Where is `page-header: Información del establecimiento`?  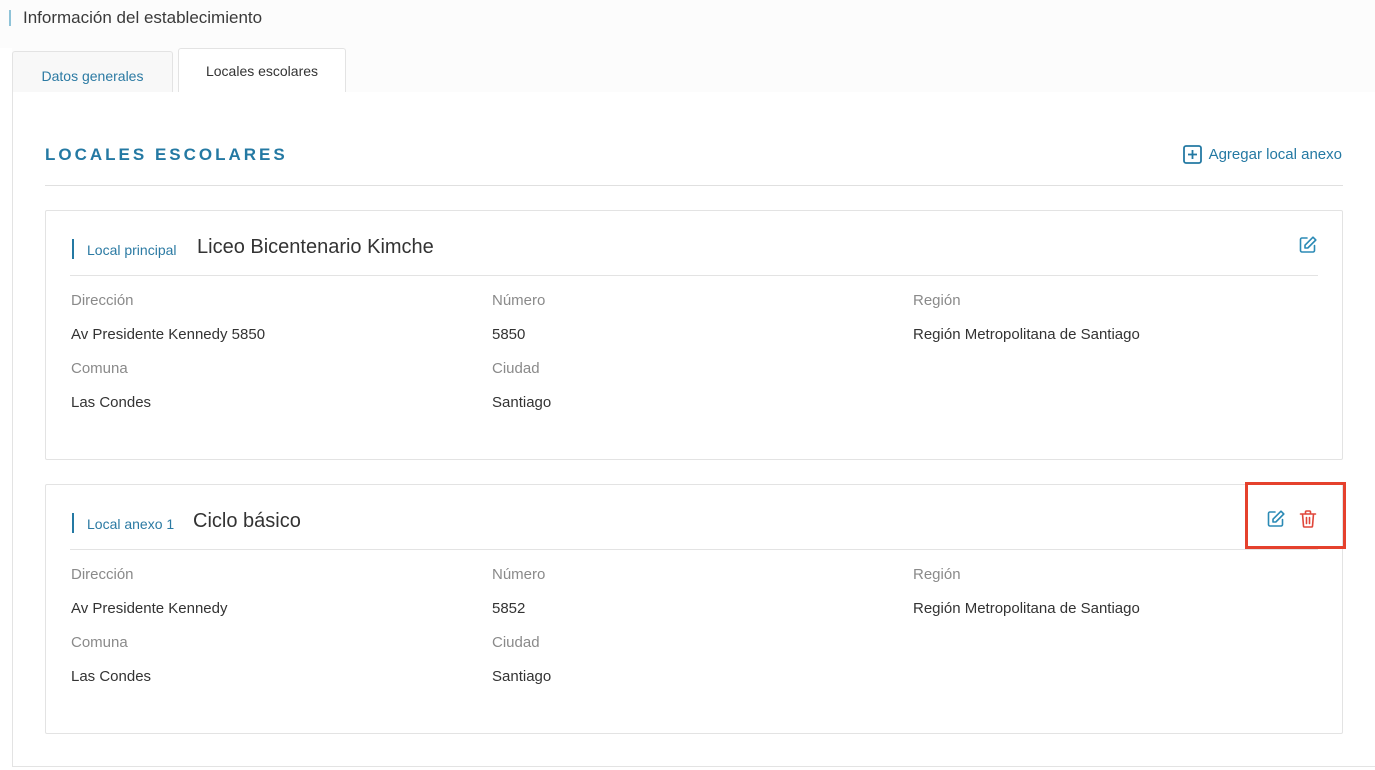 page-header: Información del establecimiento is located at coordinates (687, 24).